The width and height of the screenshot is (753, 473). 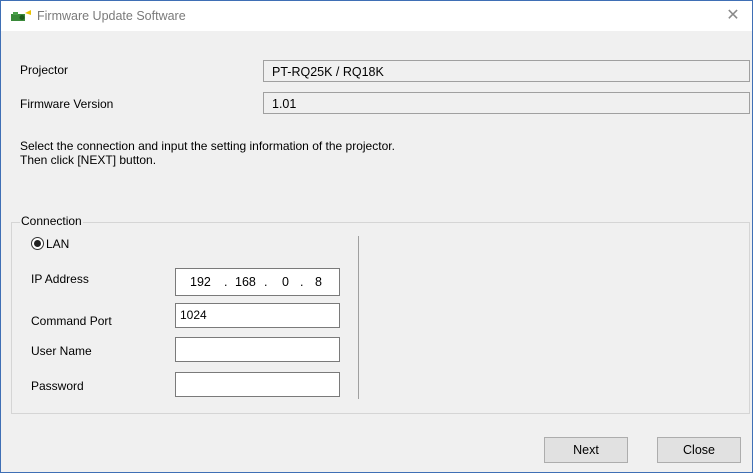 What do you see at coordinates (586, 450) in the screenshot?
I see `next-button: Next` at bounding box center [586, 450].